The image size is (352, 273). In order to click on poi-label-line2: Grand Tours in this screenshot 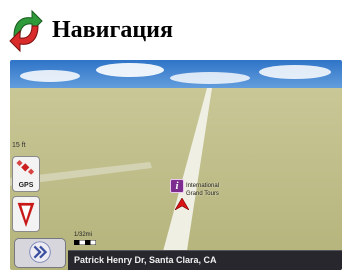, I will do `click(202, 194)`.